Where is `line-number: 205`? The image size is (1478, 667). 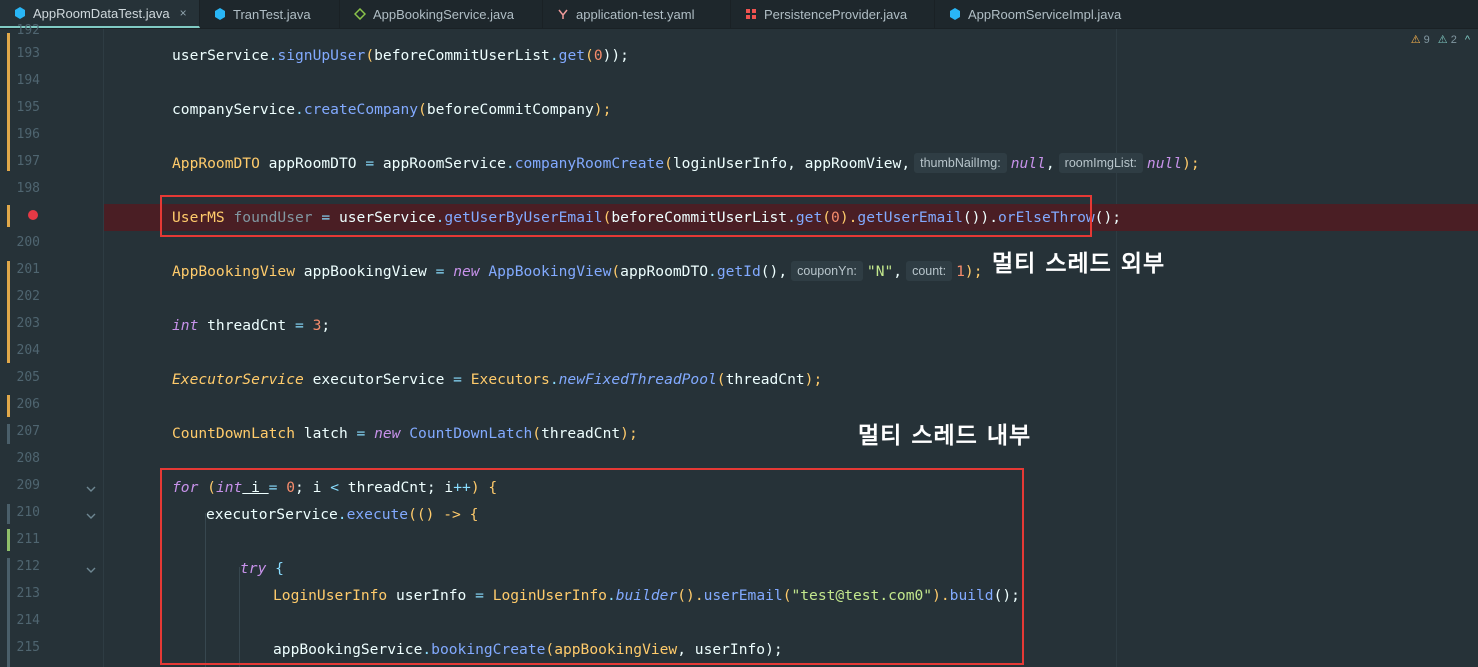
line-number: 205 is located at coordinates (28, 377).